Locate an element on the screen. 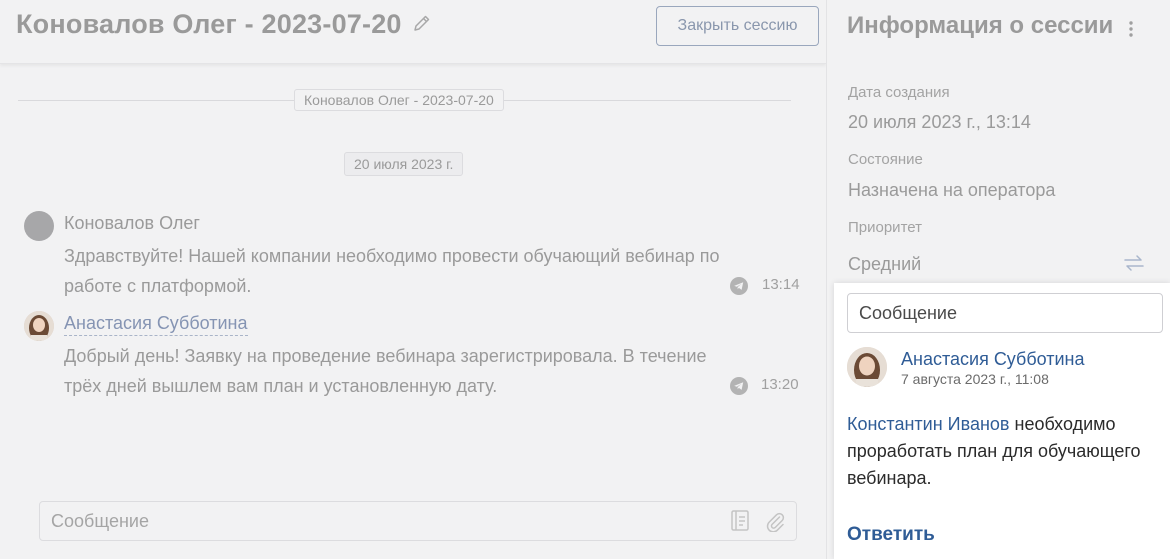  more-options-icon is located at coordinates (1131, 29).